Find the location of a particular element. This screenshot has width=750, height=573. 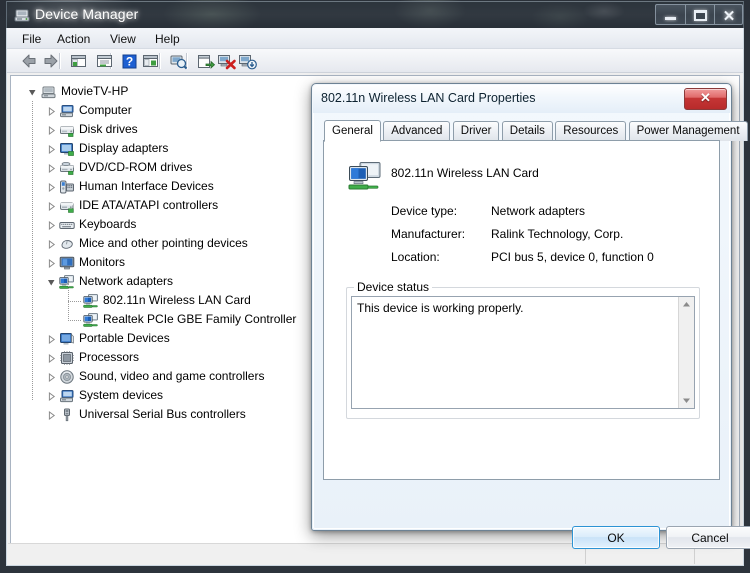

console-tree-icon is located at coordinates (78, 61).